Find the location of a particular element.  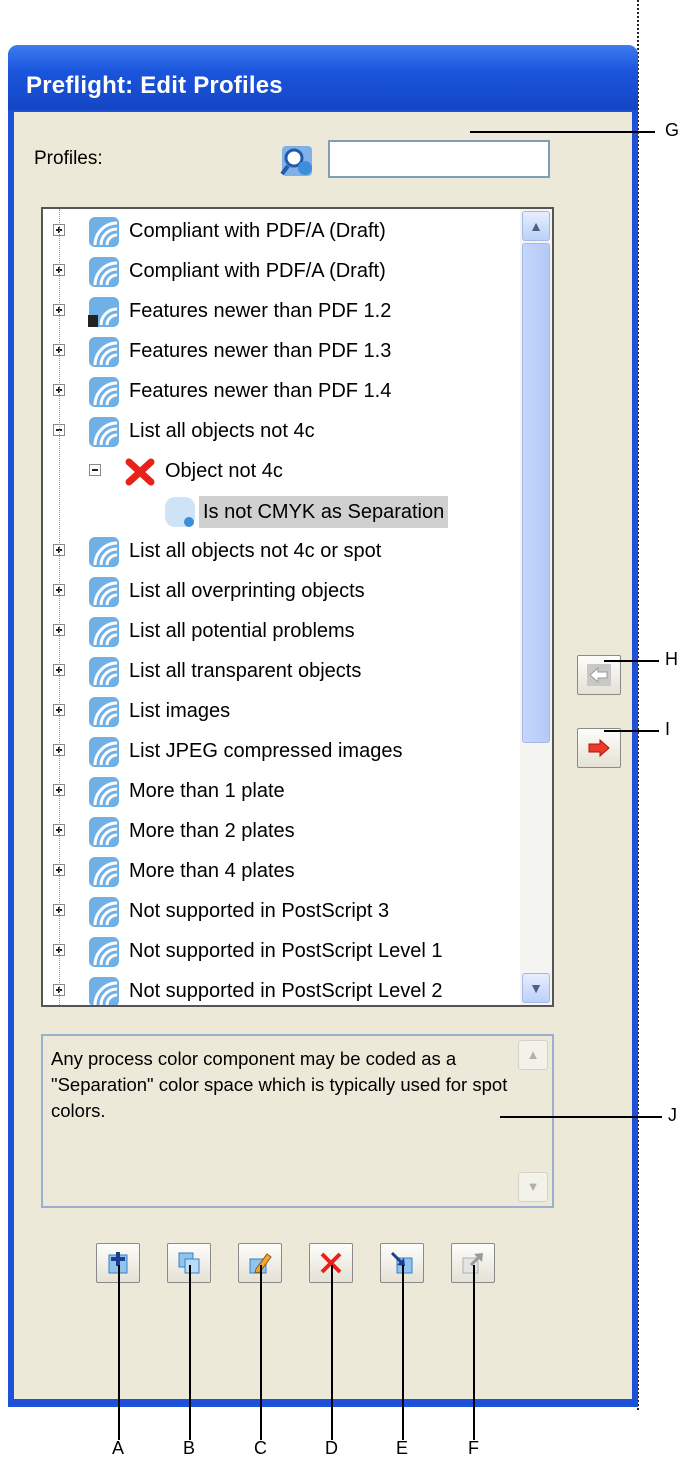

tree-item-label: Features newer than PDF 1.3 is located at coordinates (260, 351).